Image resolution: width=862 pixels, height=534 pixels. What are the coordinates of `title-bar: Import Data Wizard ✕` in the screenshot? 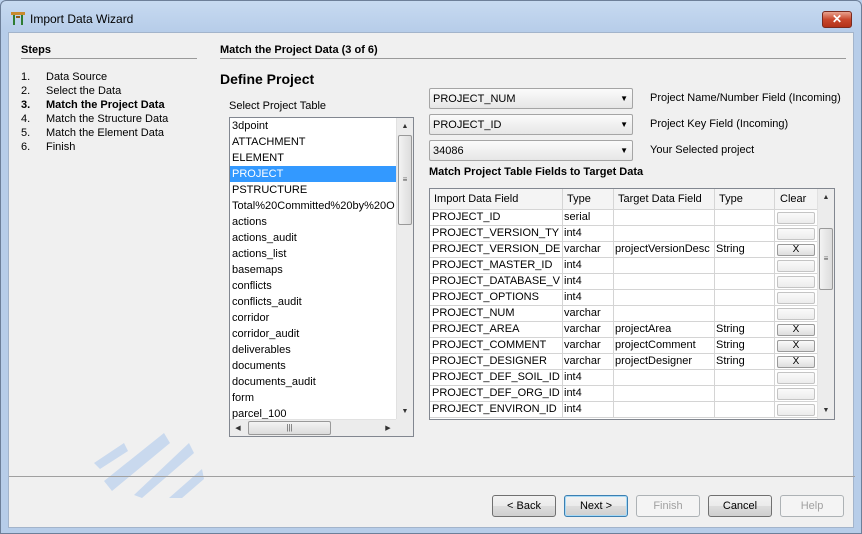 It's located at (431, 16).